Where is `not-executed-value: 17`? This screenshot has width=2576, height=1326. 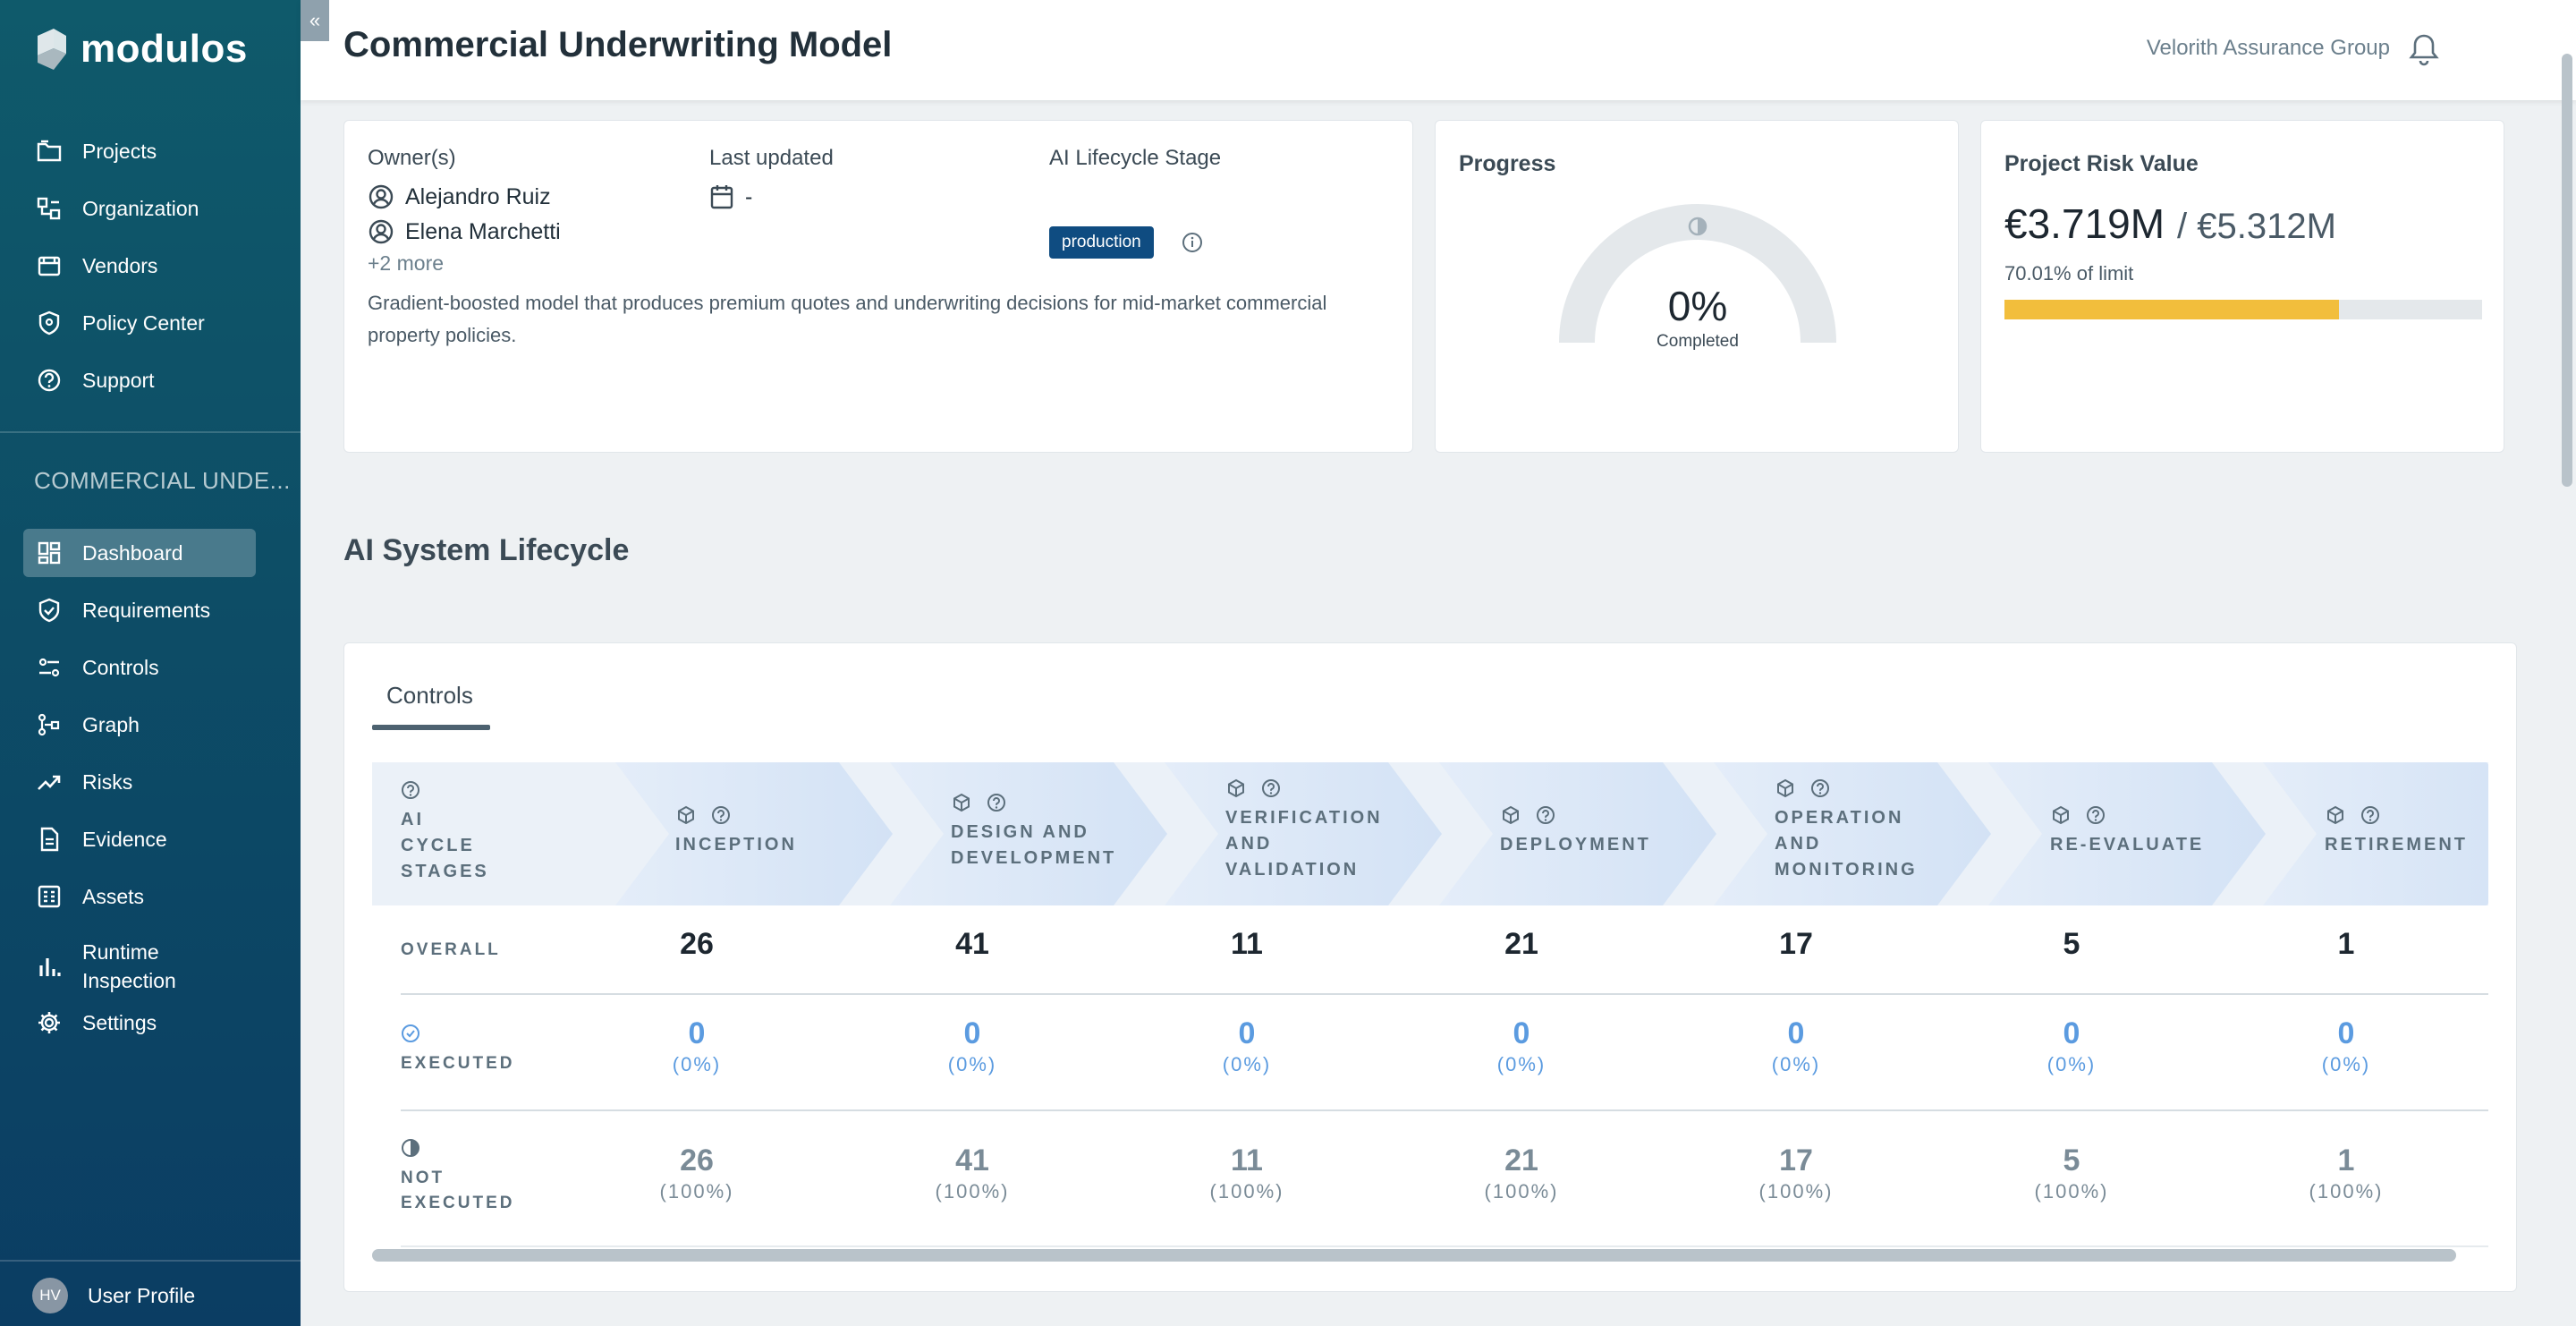
not-executed-value: 17 is located at coordinates (1796, 1160).